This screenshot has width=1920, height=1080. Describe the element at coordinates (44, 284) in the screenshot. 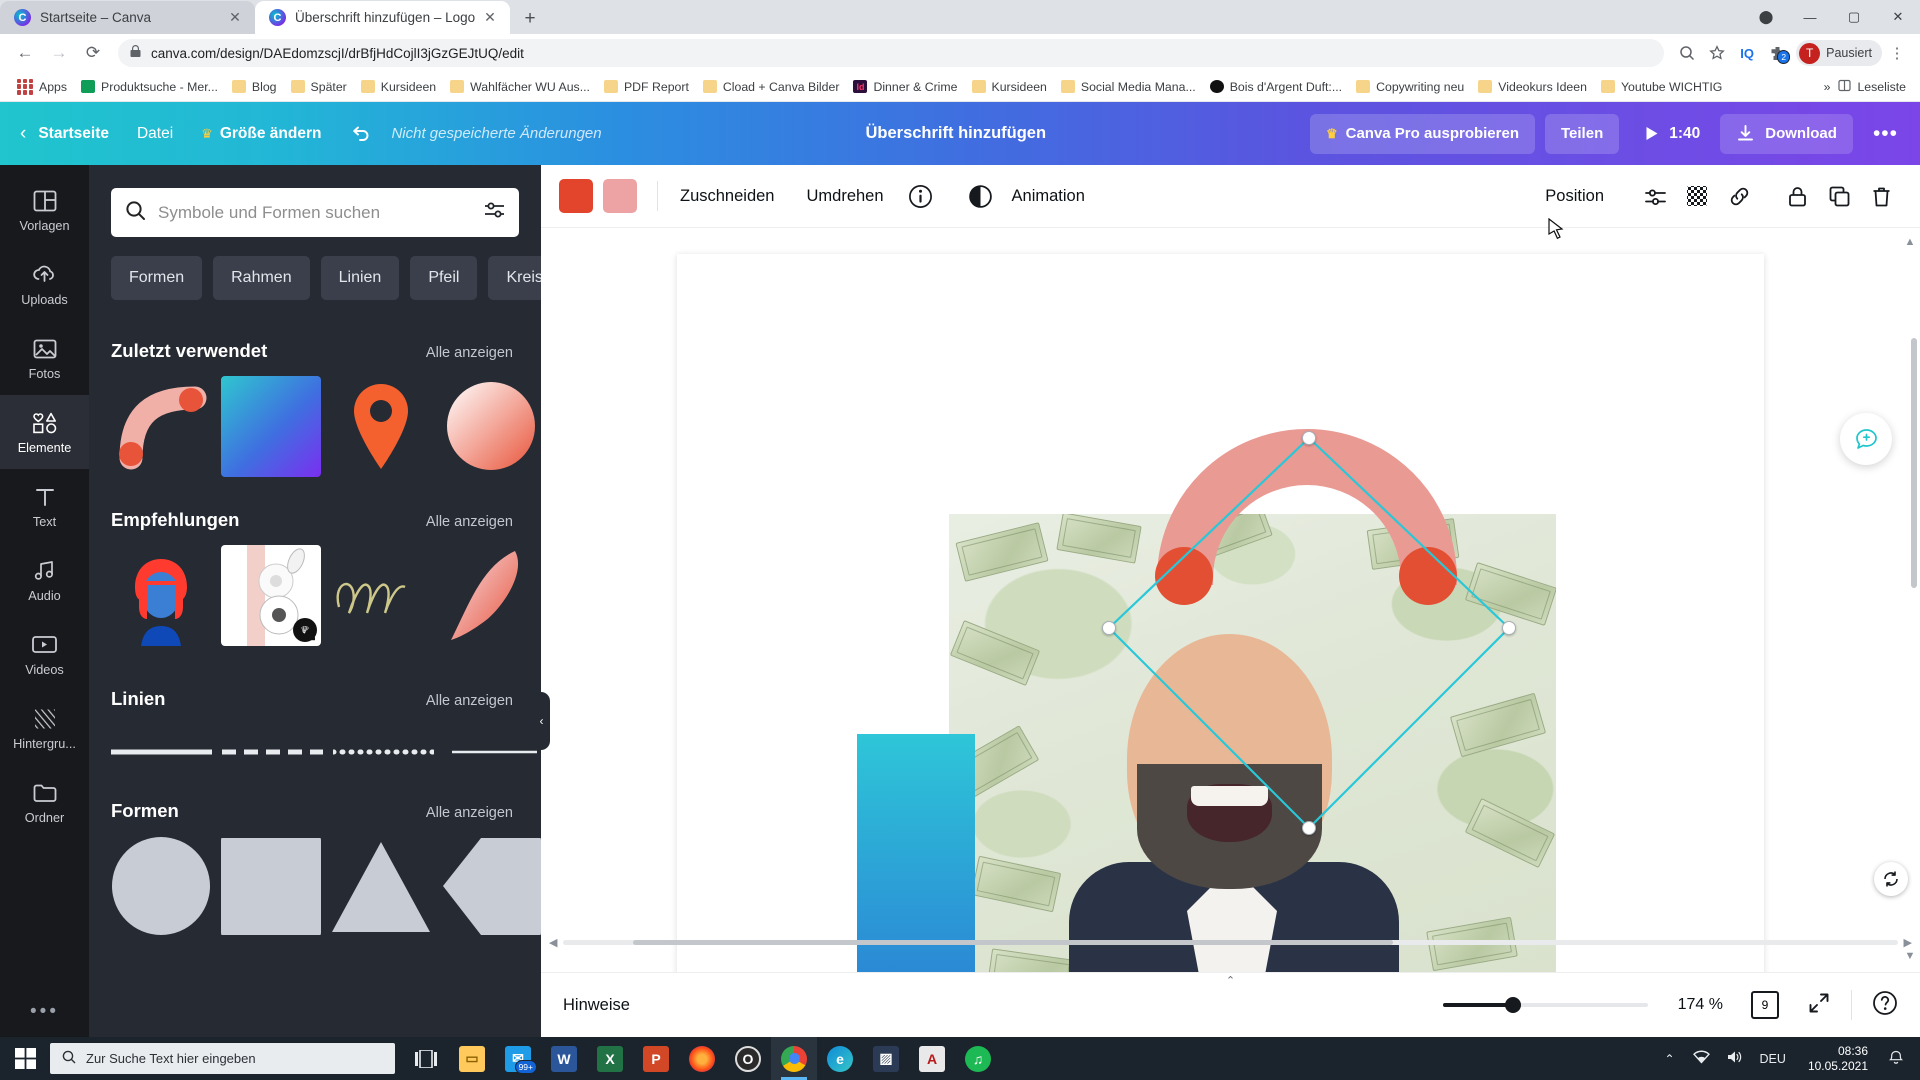

I see `sidebar-item-uploads: Uploads` at that location.